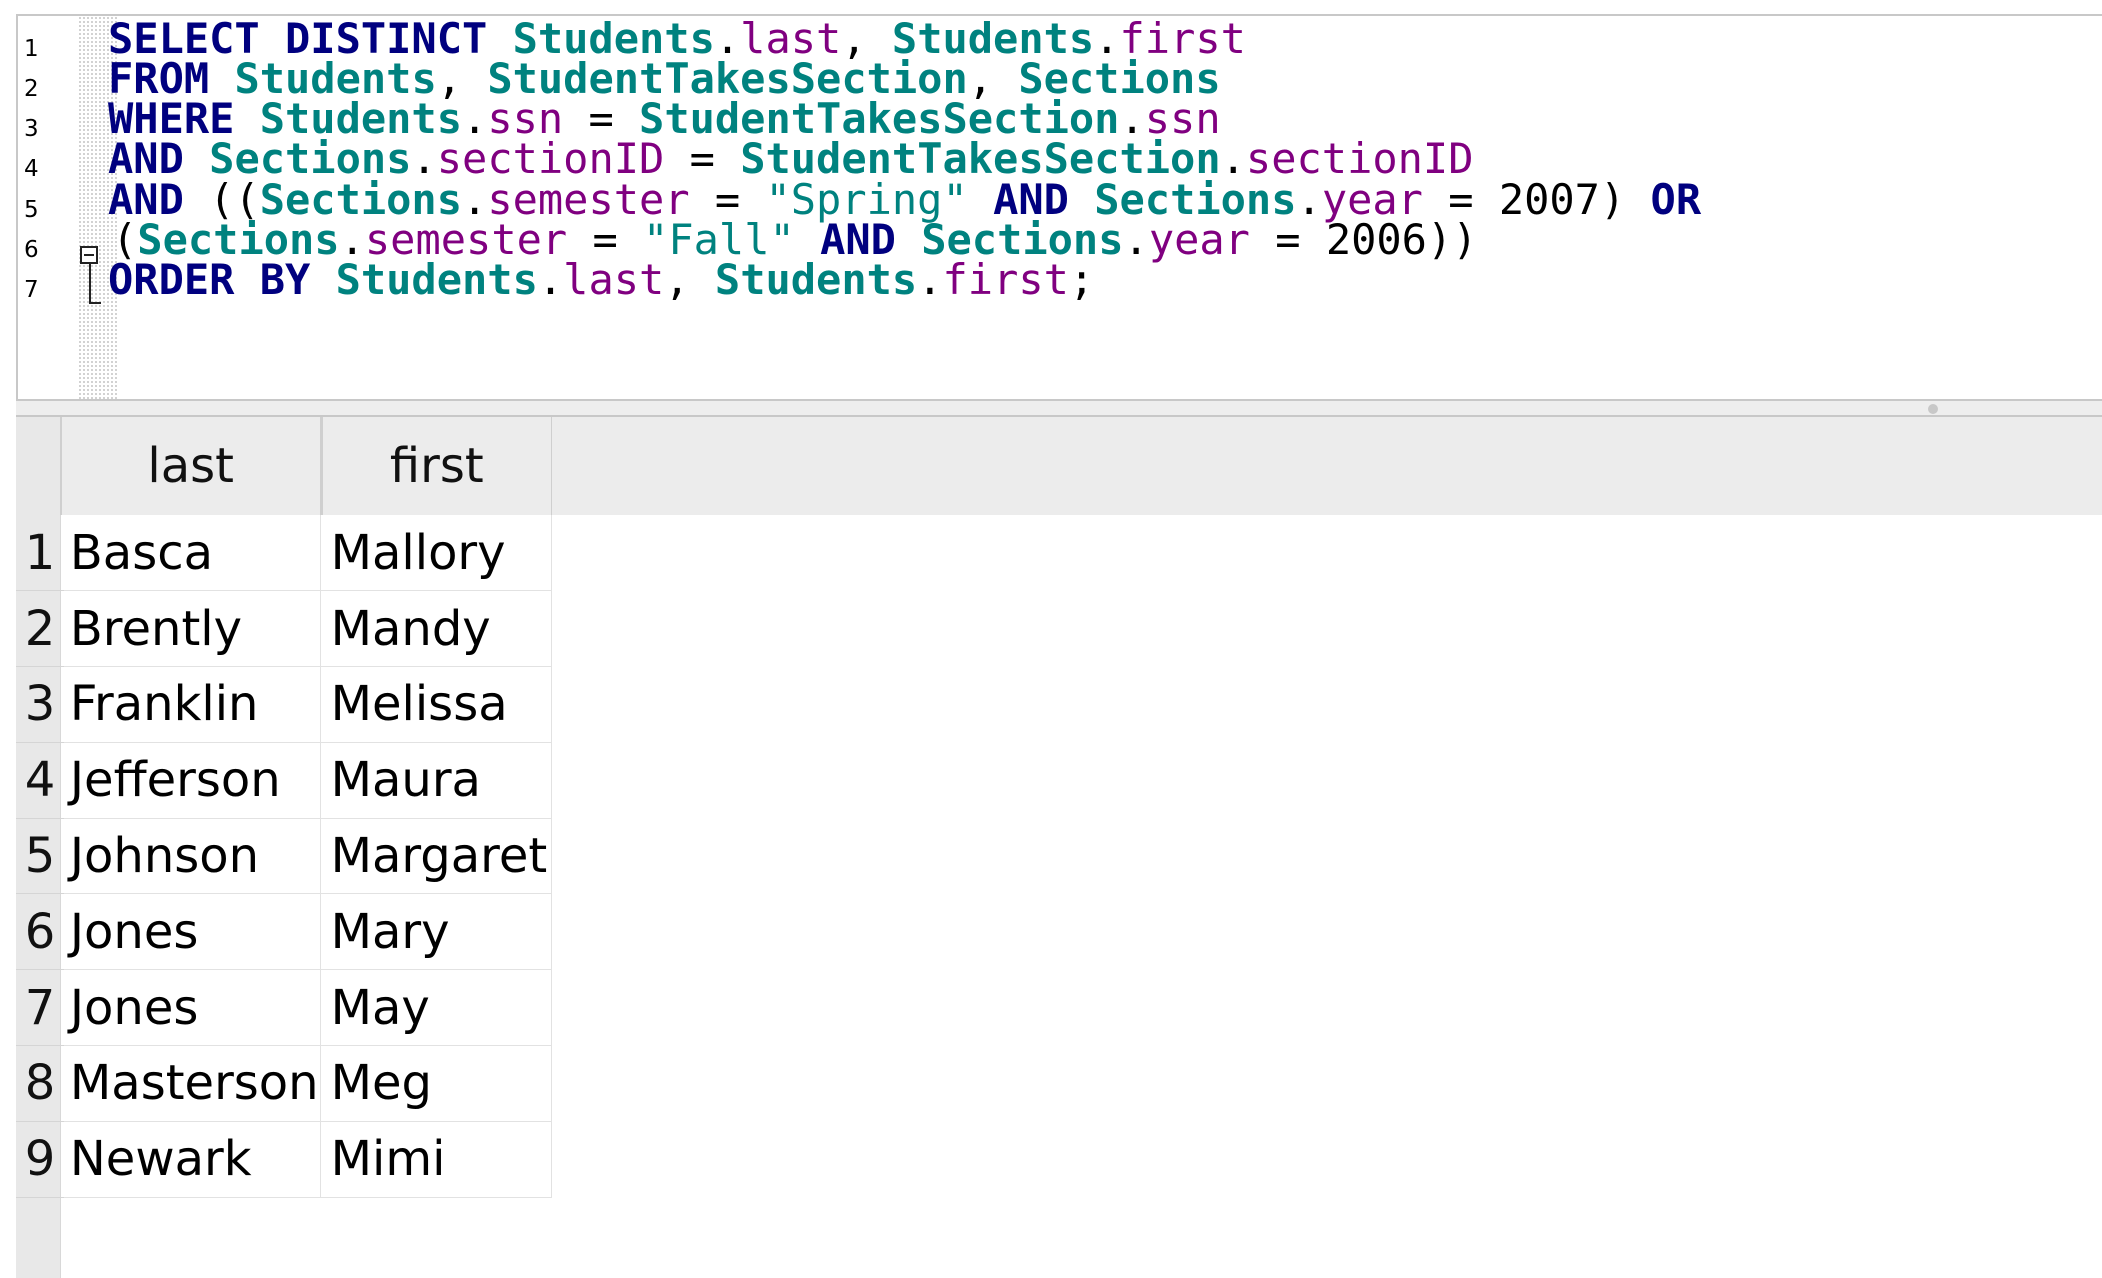 The width and height of the screenshot is (2102, 1278). I want to click on code-token: last, so click(614, 279).